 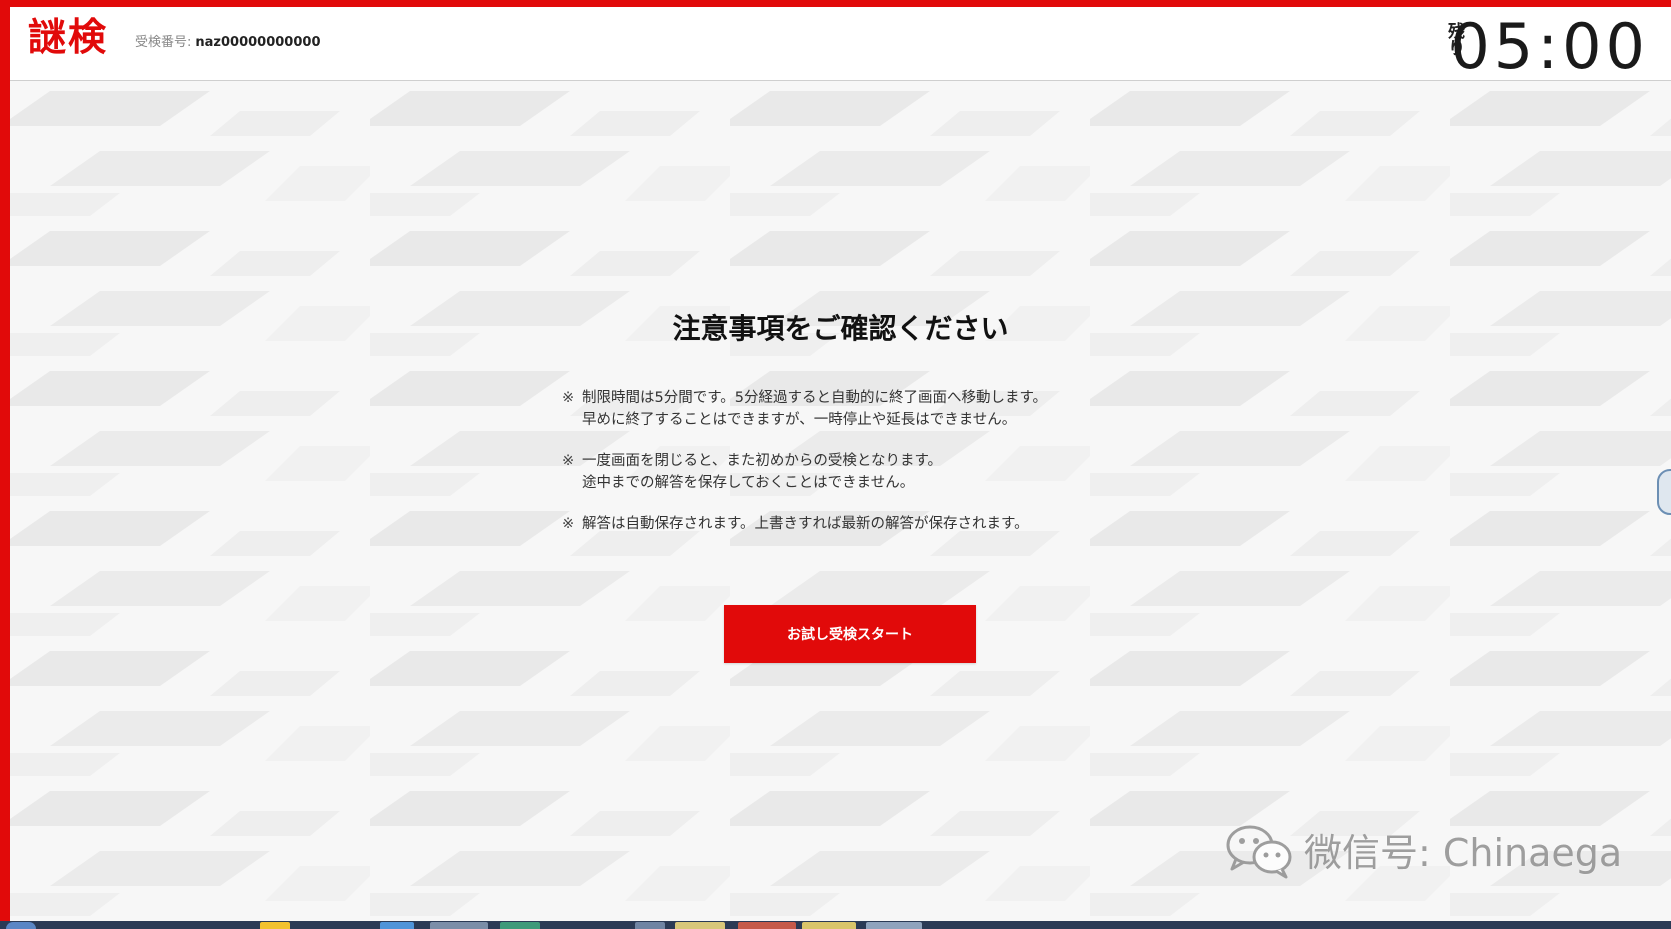 What do you see at coordinates (68, 37) in the screenshot?
I see `logo: 謎検` at bounding box center [68, 37].